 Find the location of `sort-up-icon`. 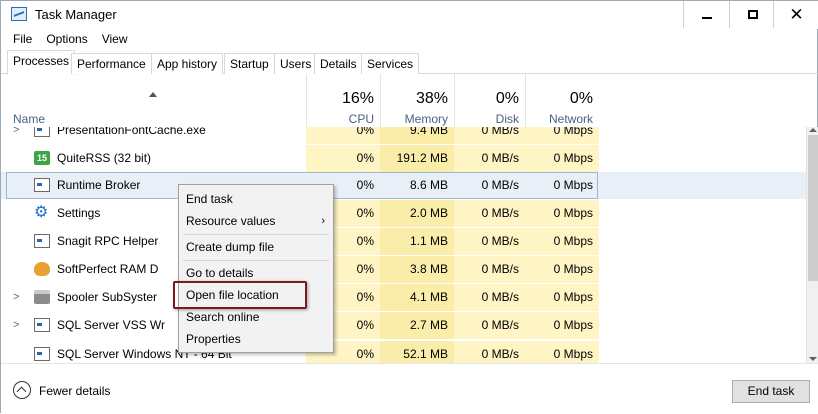

sort-up-icon is located at coordinates (153, 94).